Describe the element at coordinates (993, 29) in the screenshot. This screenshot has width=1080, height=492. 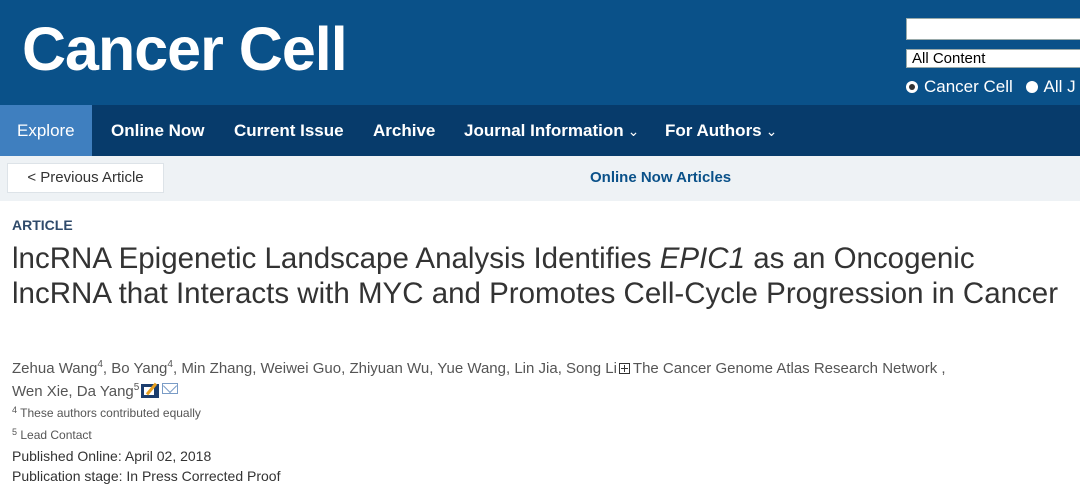
I see `search-input` at that location.